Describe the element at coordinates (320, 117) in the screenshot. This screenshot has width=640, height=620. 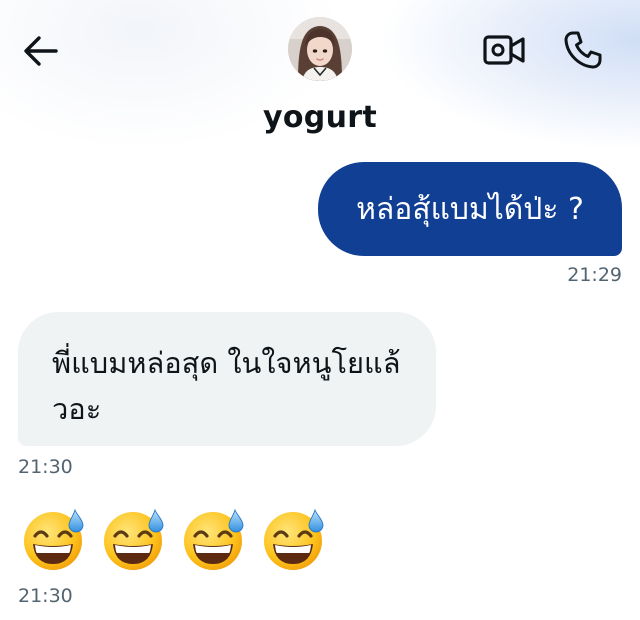
I see `contact-name: yogurt` at that location.